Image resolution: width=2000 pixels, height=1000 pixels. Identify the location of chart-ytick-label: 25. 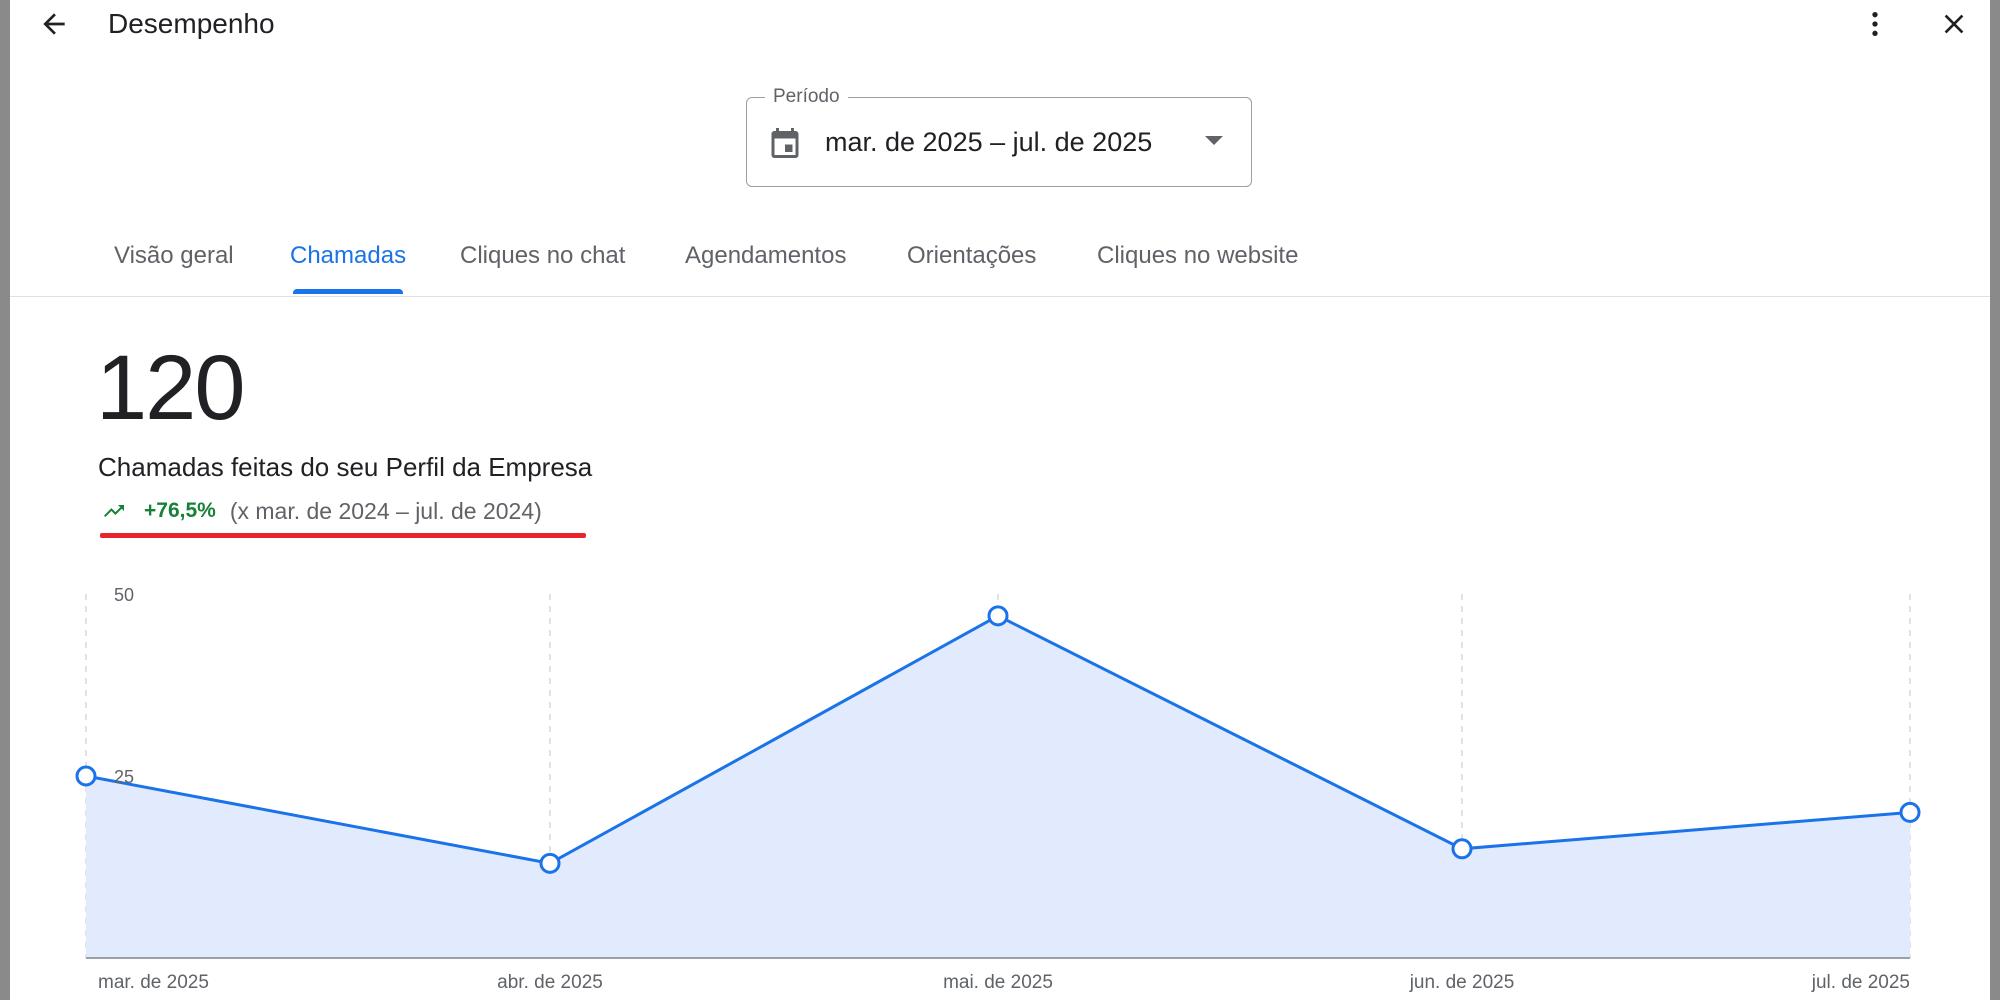
(124, 777).